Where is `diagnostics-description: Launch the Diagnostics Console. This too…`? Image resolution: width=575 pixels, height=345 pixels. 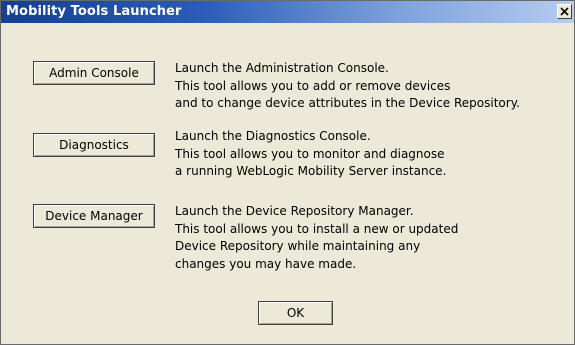
diagnostics-description: Launch the Diagnostics Console. This too… is located at coordinates (310, 154).